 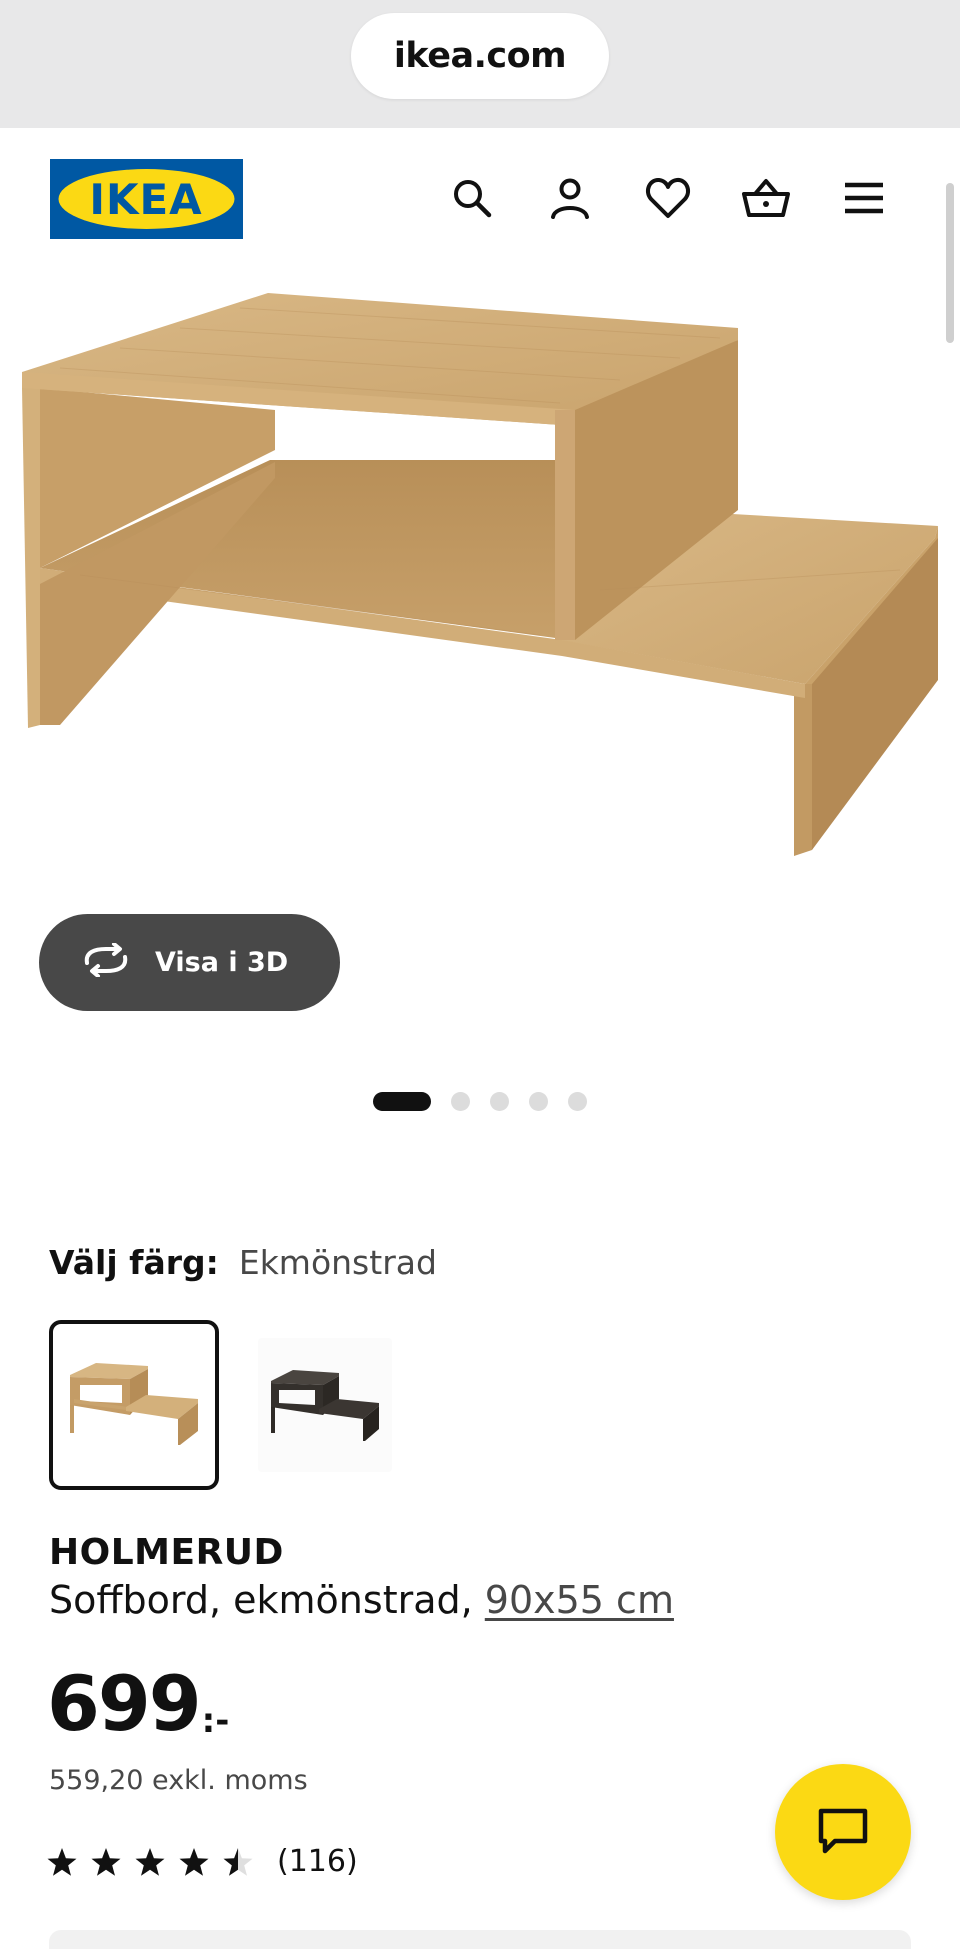 I want to click on color-selection-label: Välj färg: Ekmönstrad, so click(x=243, y=1262).